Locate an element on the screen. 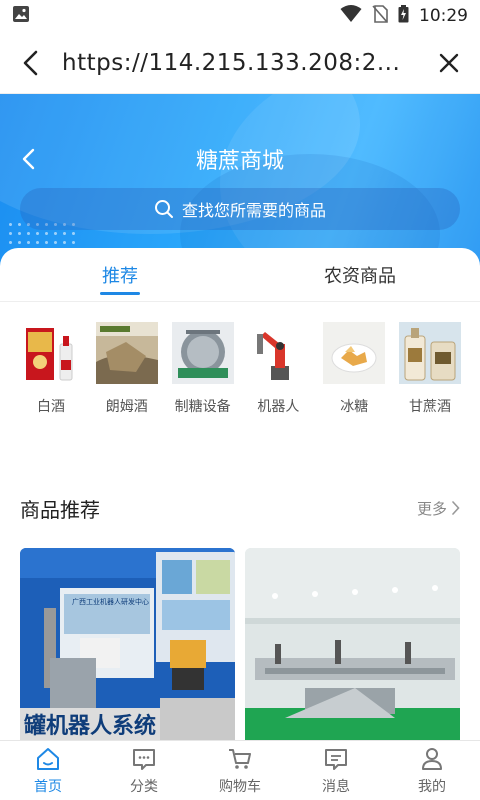 This screenshot has height=800, width=480. category-item-rock-sugar: 冰糖 is located at coordinates (354, 369).